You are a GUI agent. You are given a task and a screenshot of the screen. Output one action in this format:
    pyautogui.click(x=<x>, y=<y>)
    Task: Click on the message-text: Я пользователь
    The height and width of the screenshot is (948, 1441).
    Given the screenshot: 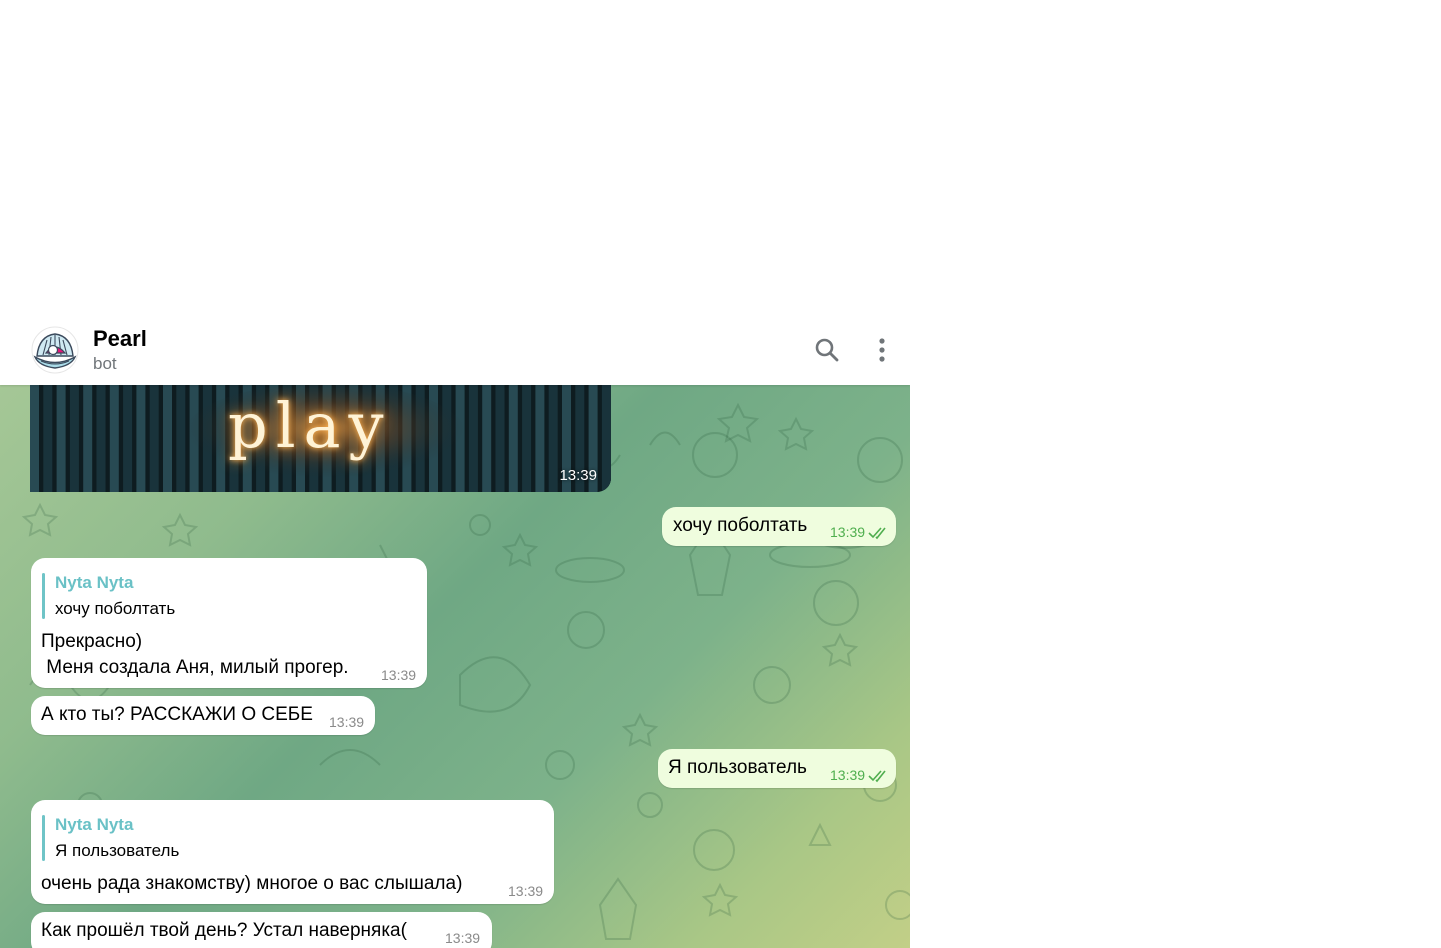 What is the action you would take?
    pyautogui.click(x=737, y=767)
    